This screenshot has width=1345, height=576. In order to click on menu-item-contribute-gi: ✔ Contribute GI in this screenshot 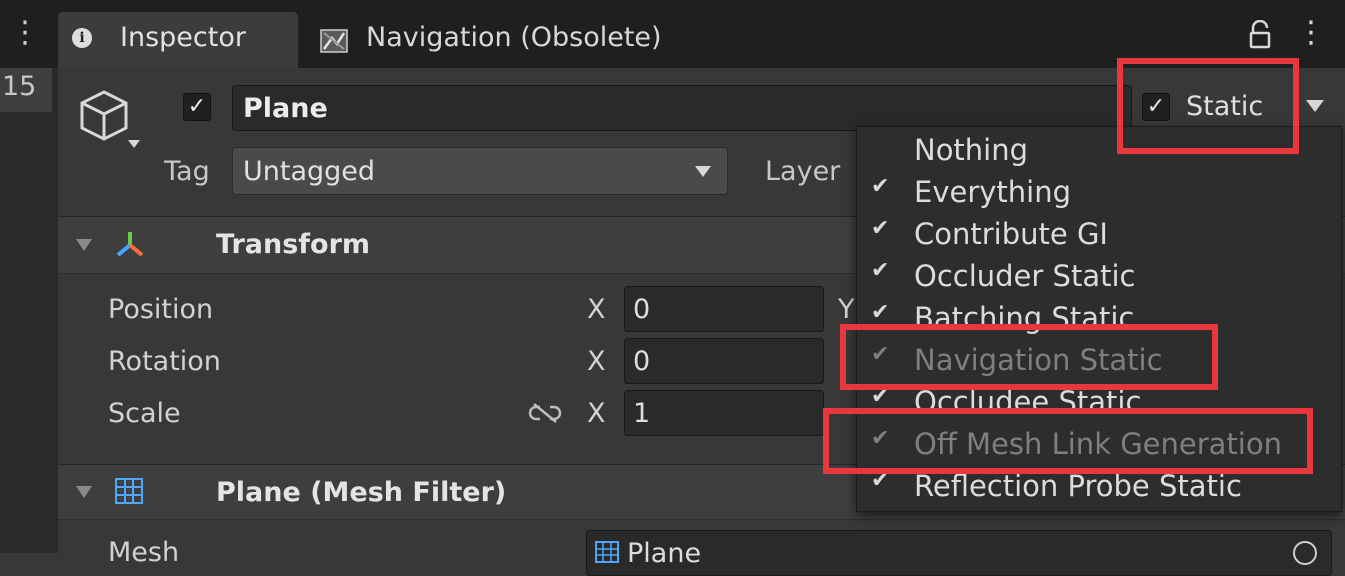, I will do `click(1099, 233)`.